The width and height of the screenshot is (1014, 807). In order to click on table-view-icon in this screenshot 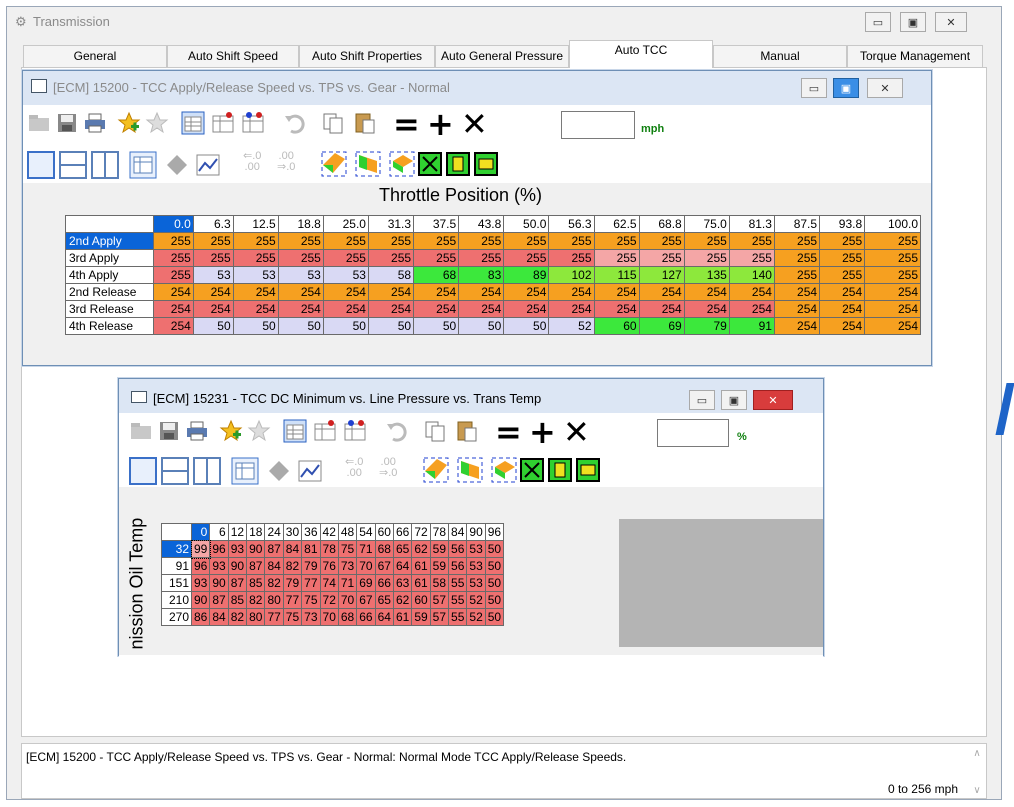, I will do `click(193, 124)`.